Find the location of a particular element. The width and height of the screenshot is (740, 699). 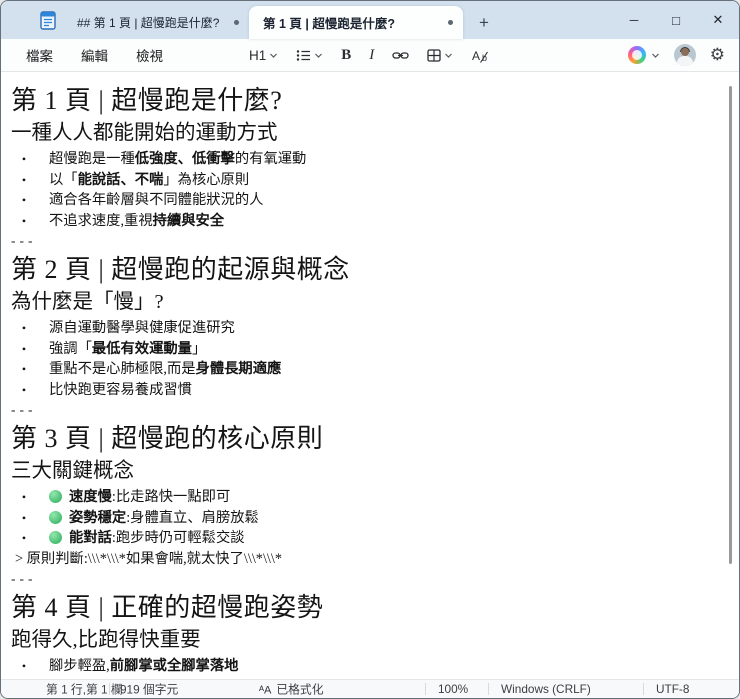

list-item: • 重點不是心肺極限,而是身體長期適應 is located at coordinates (366, 369).